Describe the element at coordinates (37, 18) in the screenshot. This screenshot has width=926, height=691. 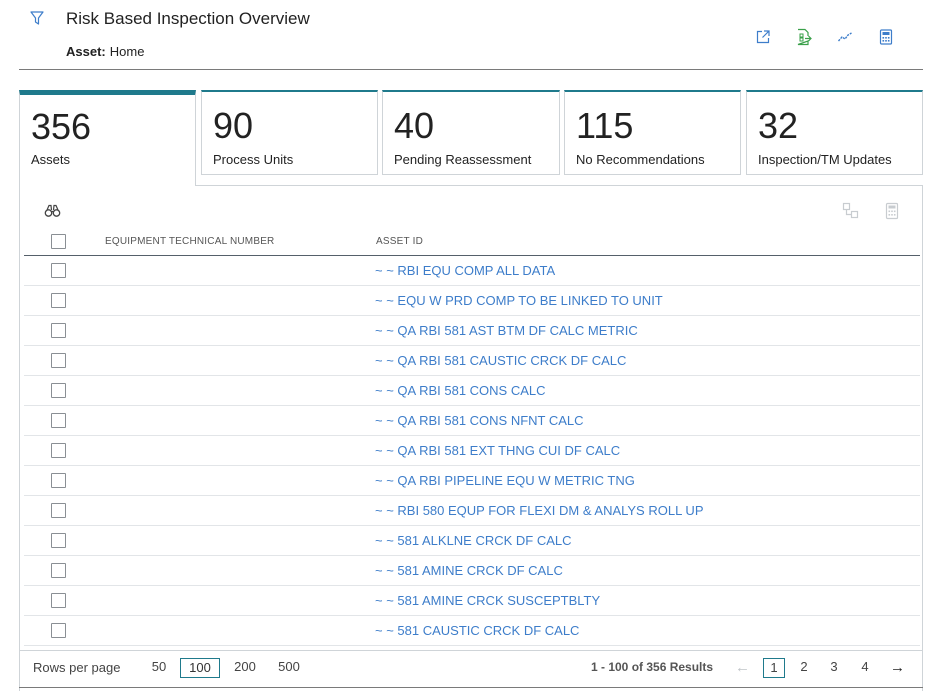
I see `filter-icon` at that location.